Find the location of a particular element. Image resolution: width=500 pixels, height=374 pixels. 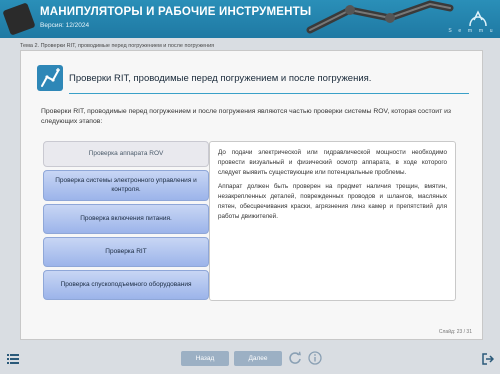

slide-counter: Слайд: 23 / 31 is located at coordinates (455, 332).